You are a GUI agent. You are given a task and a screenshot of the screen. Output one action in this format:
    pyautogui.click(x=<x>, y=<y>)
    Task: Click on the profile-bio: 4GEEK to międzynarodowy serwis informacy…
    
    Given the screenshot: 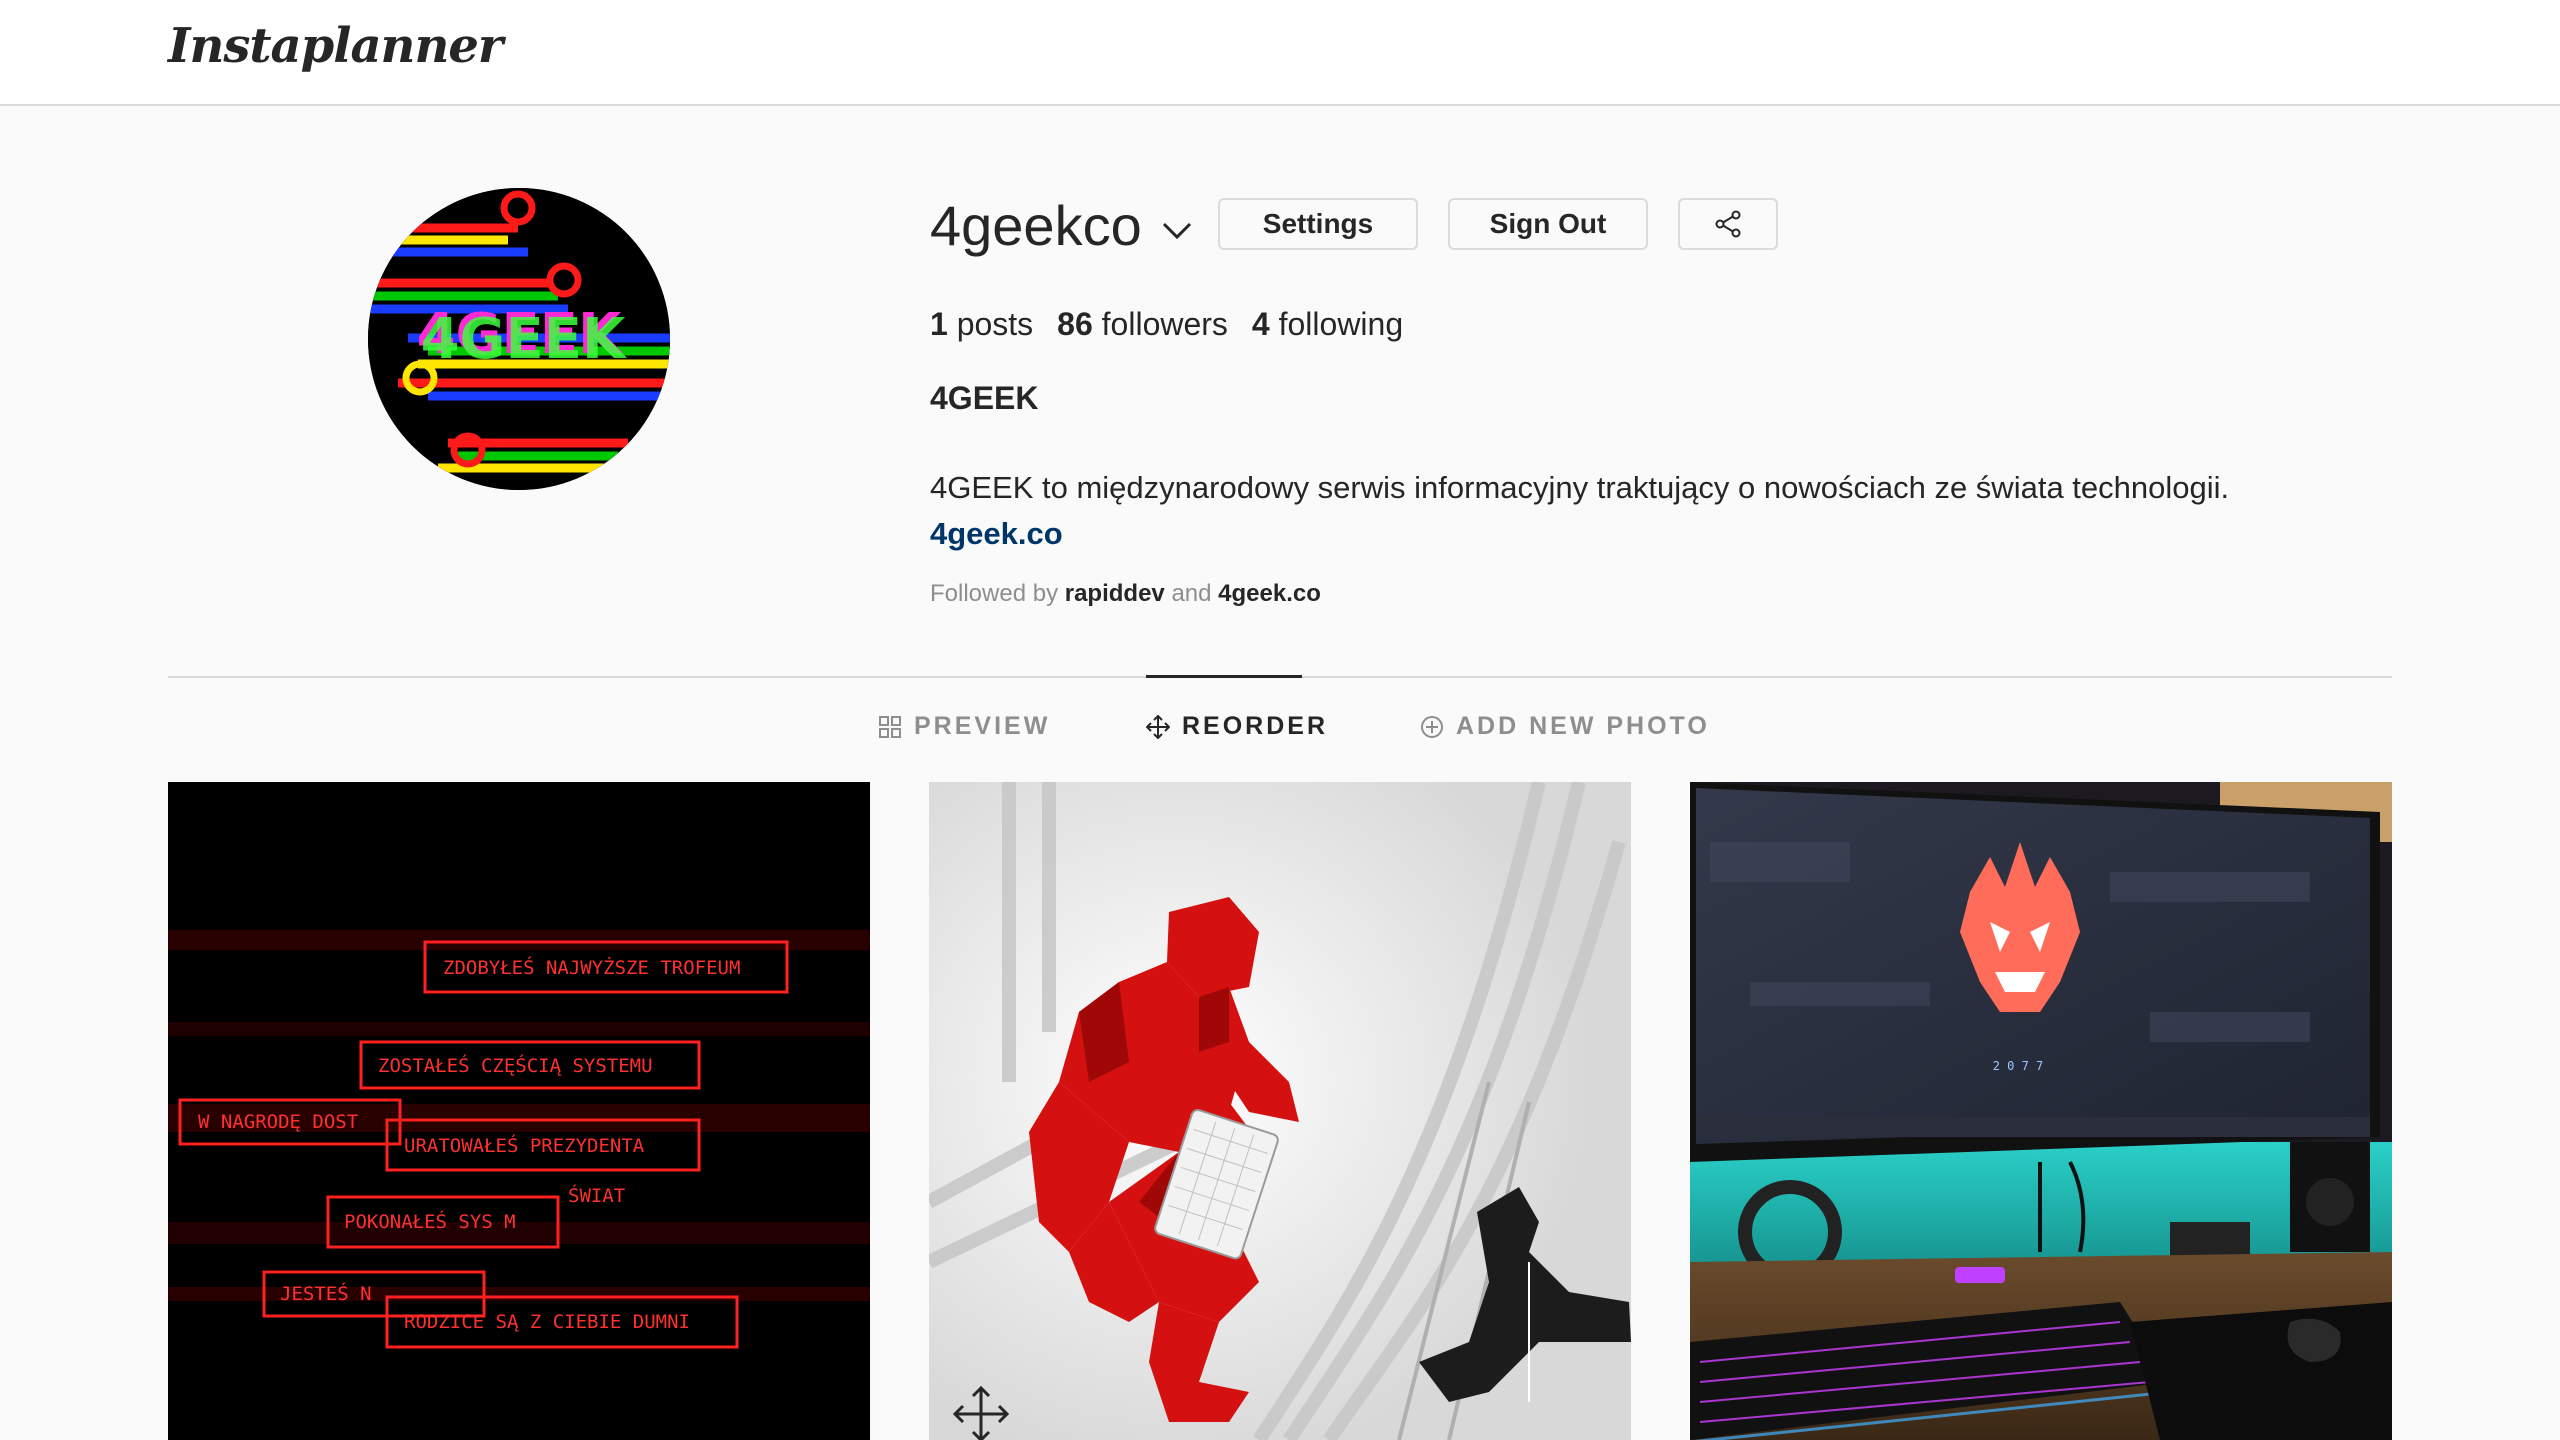 What is the action you would take?
    pyautogui.click(x=1580, y=487)
    